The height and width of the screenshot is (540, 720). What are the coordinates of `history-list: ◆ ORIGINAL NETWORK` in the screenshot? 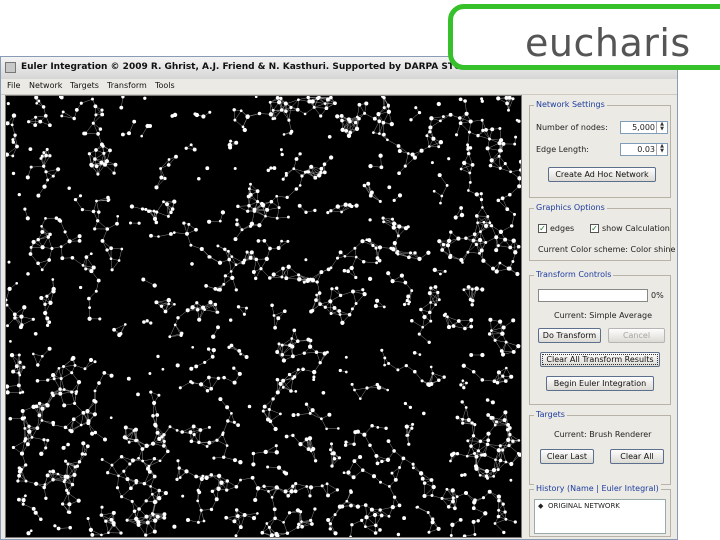 It's located at (600, 516).